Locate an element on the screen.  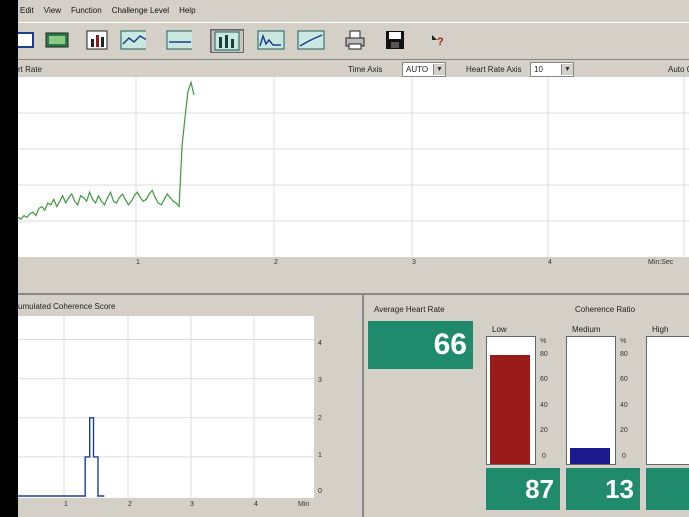
cs-y-tick: 0 is located at coordinates (320, 491).